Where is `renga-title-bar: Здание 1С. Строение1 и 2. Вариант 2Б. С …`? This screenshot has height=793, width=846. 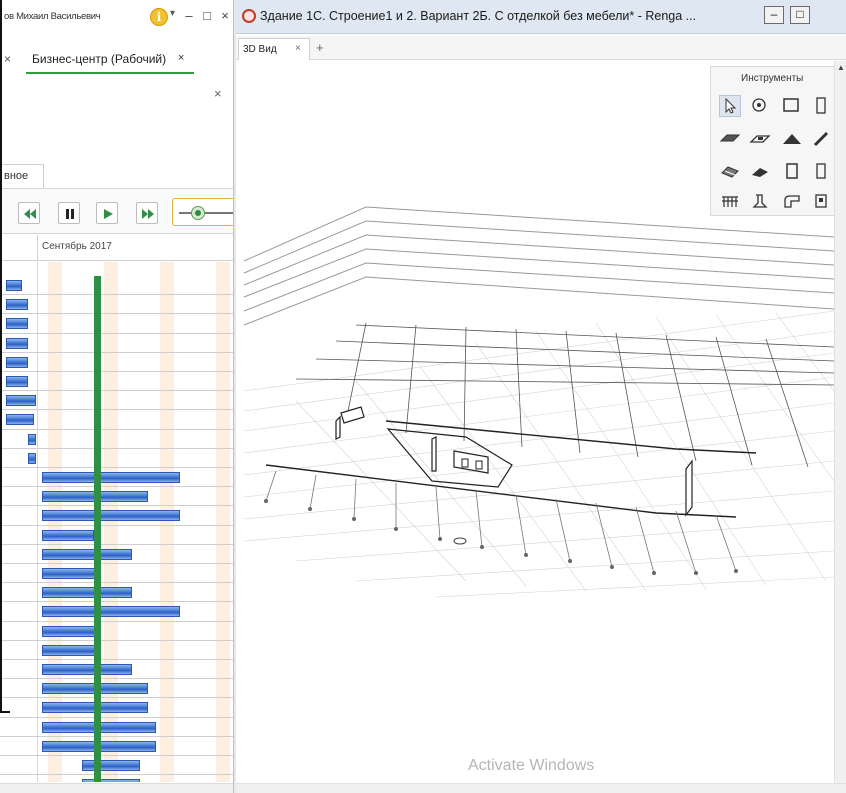 renga-title-bar: Здание 1С. Строение1 и 2. Вариант 2Б. С … is located at coordinates (541, 17).